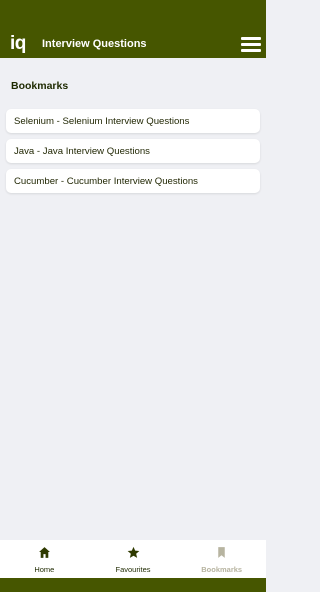 This screenshot has height=592, width=320. Describe the element at coordinates (44, 569) in the screenshot. I see `nav-tab-label: Home` at that location.